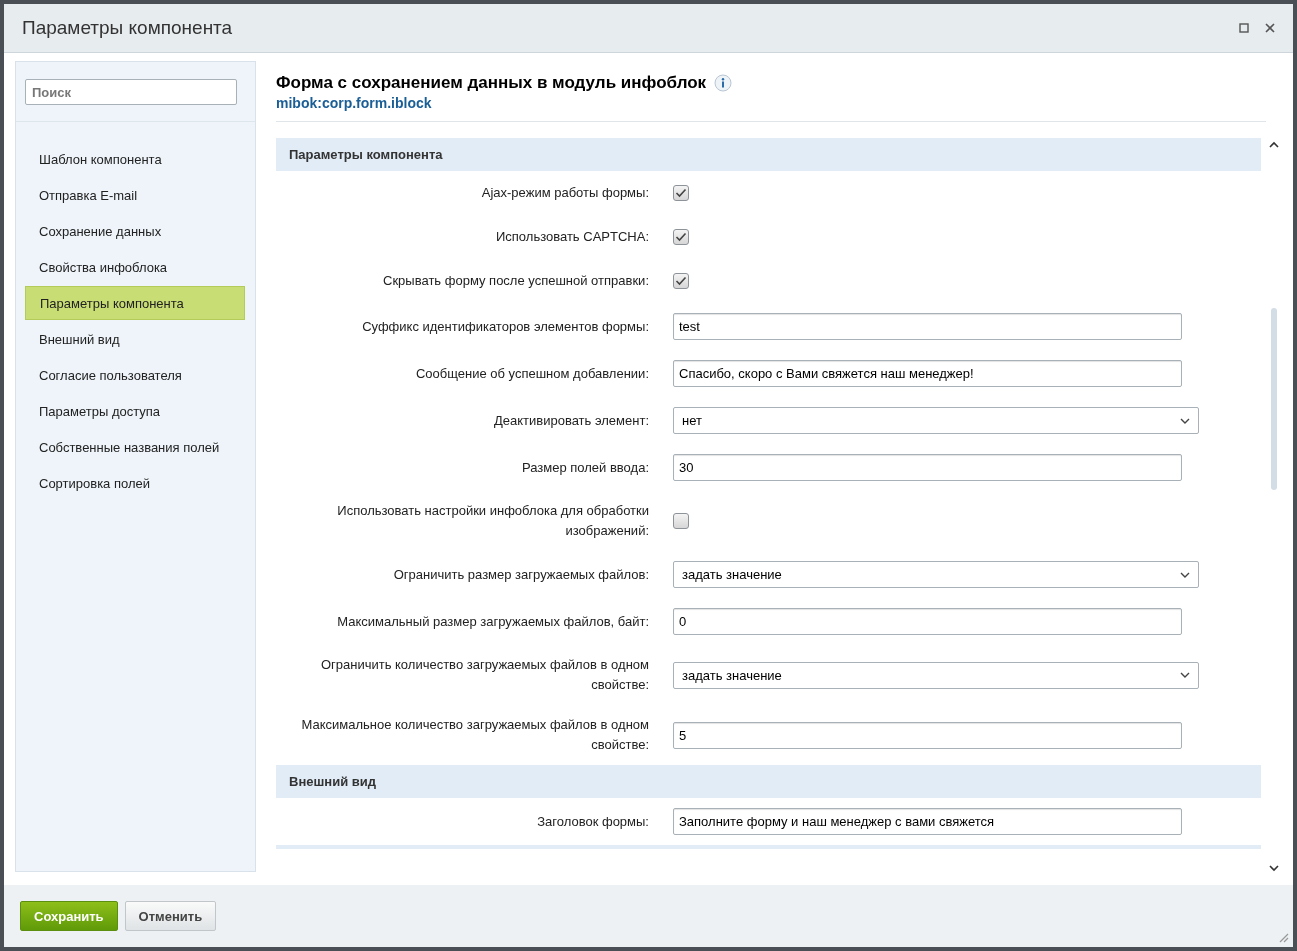 The image size is (1297, 951). What do you see at coordinates (170, 916) in the screenshot?
I see `cancel-button: Отменить` at bounding box center [170, 916].